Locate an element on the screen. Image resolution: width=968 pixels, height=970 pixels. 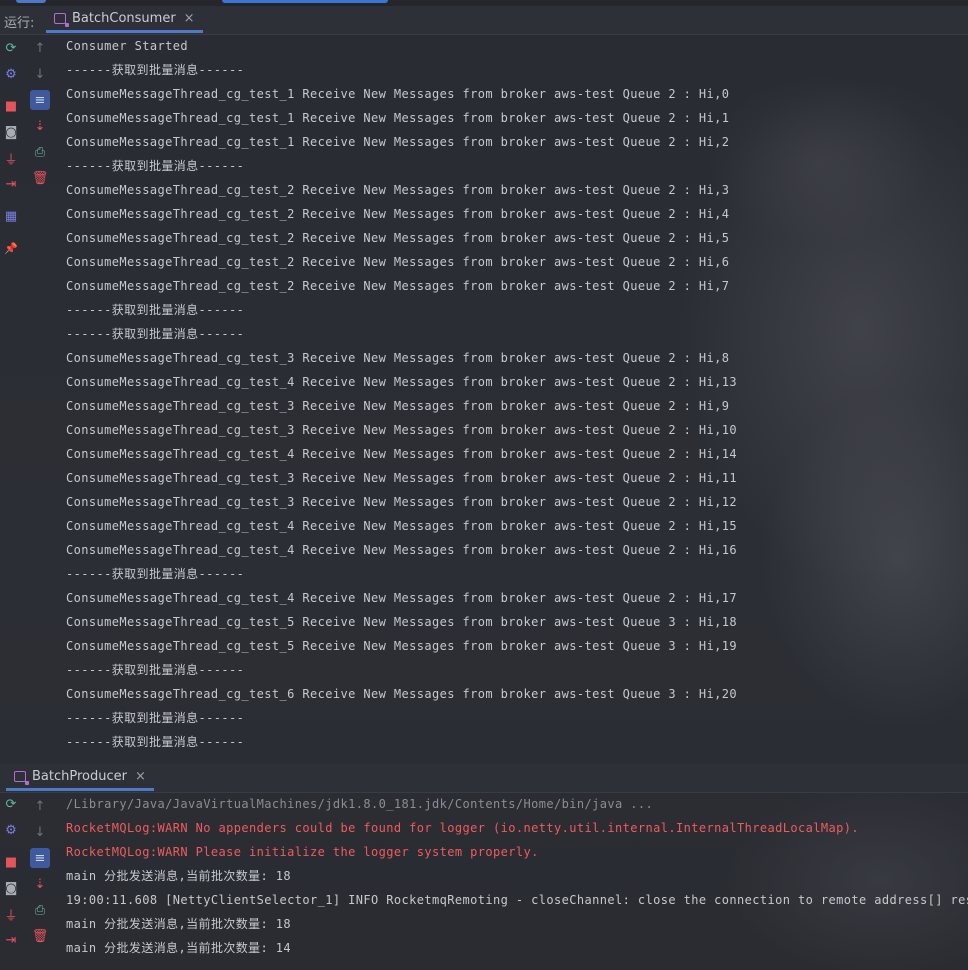
pin-icon: 📌 is located at coordinates (11, 248).